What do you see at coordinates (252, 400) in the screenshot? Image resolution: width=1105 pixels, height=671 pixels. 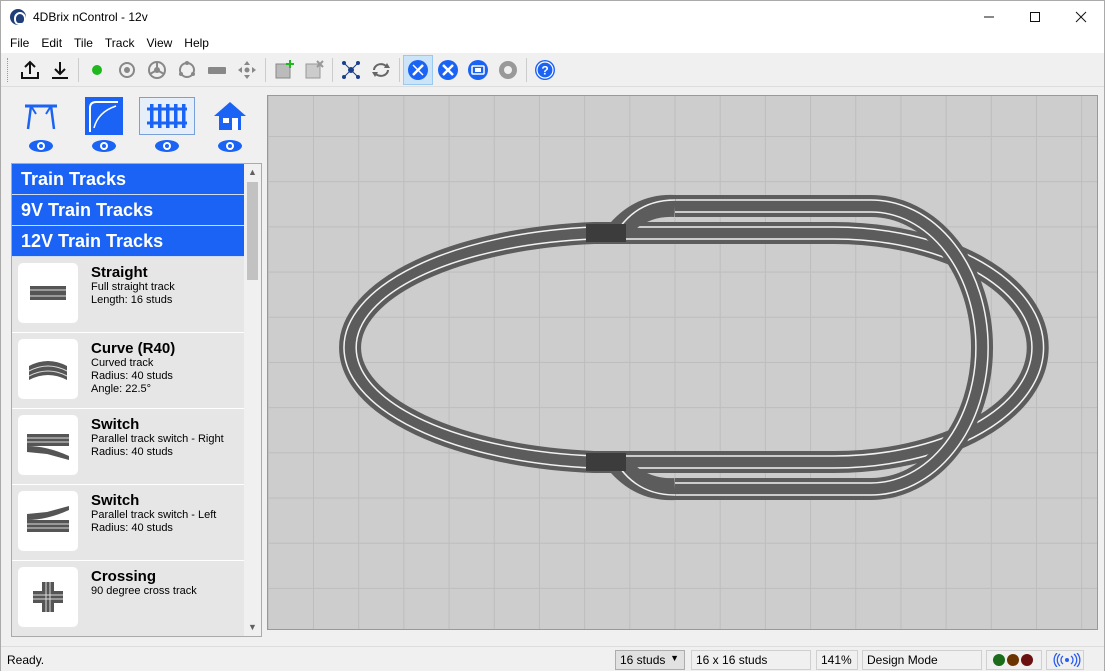 I see `library-scrollbar: ▲ ▼` at bounding box center [252, 400].